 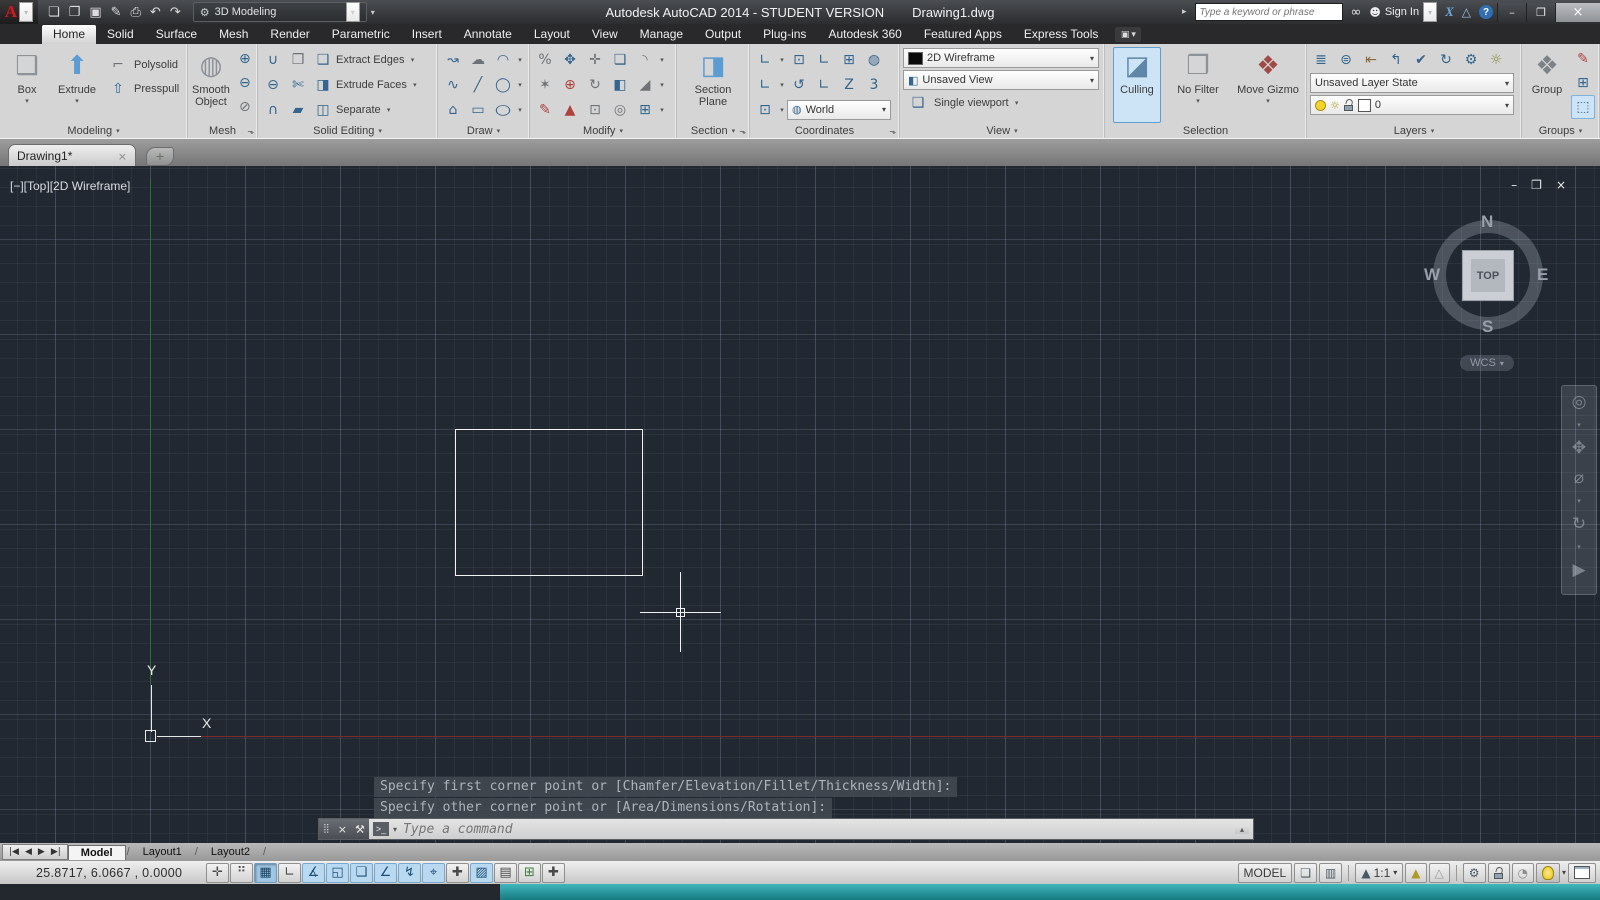 What do you see at coordinates (95, 12) in the screenshot?
I see `save-icon: ▣` at bounding box center [95, 12].